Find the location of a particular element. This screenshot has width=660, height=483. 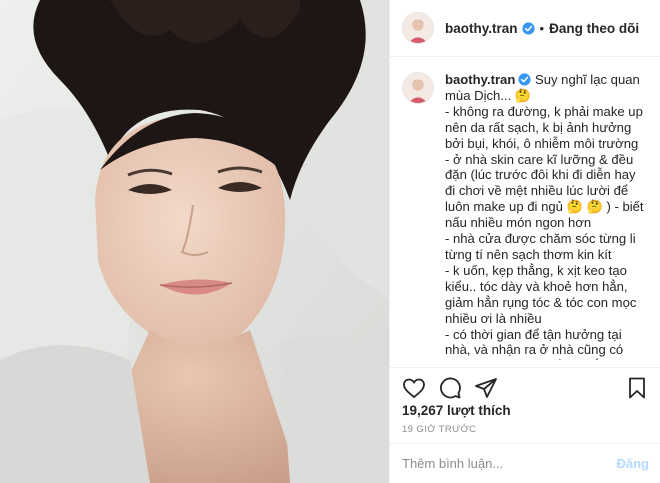

following-button: Đang theo dõi is located at coordinates (594, 28).